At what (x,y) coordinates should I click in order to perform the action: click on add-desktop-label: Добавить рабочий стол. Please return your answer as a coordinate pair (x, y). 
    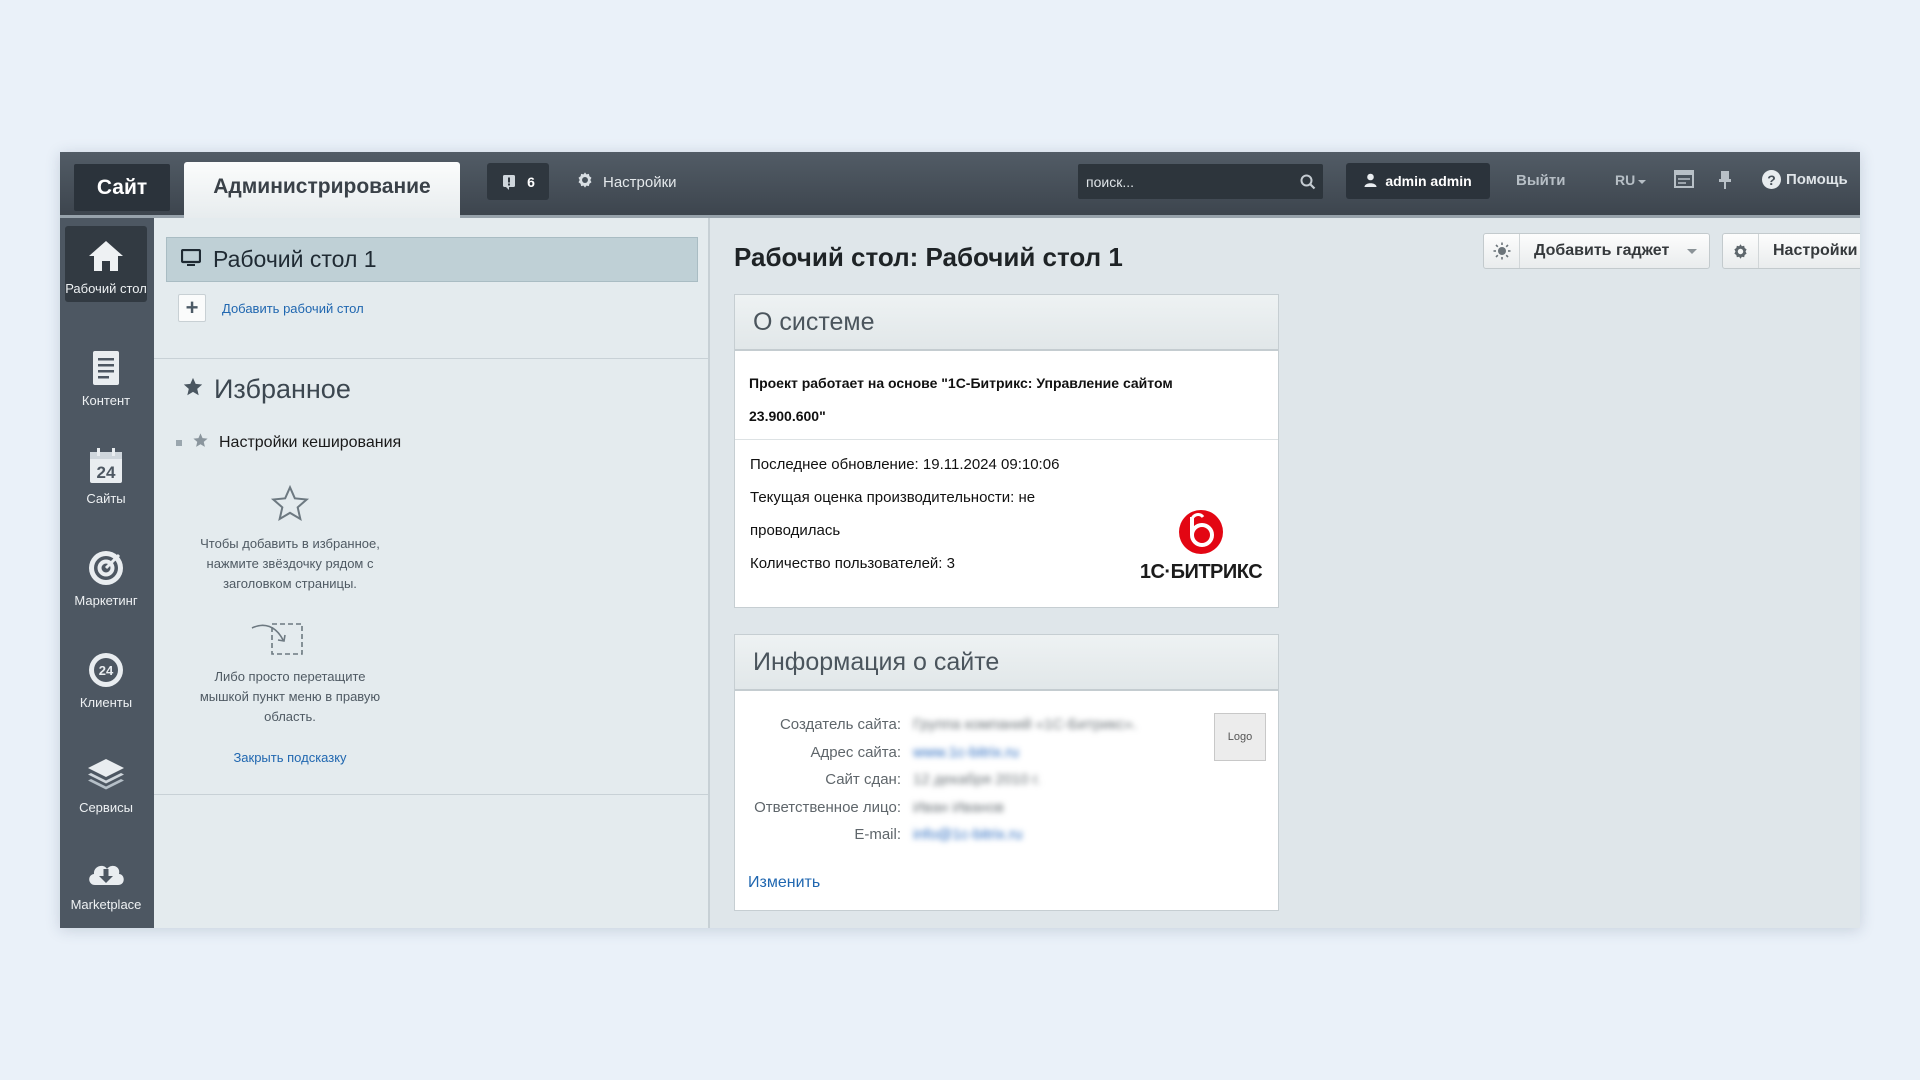
    Looking at the image, I should click on (293, 308).